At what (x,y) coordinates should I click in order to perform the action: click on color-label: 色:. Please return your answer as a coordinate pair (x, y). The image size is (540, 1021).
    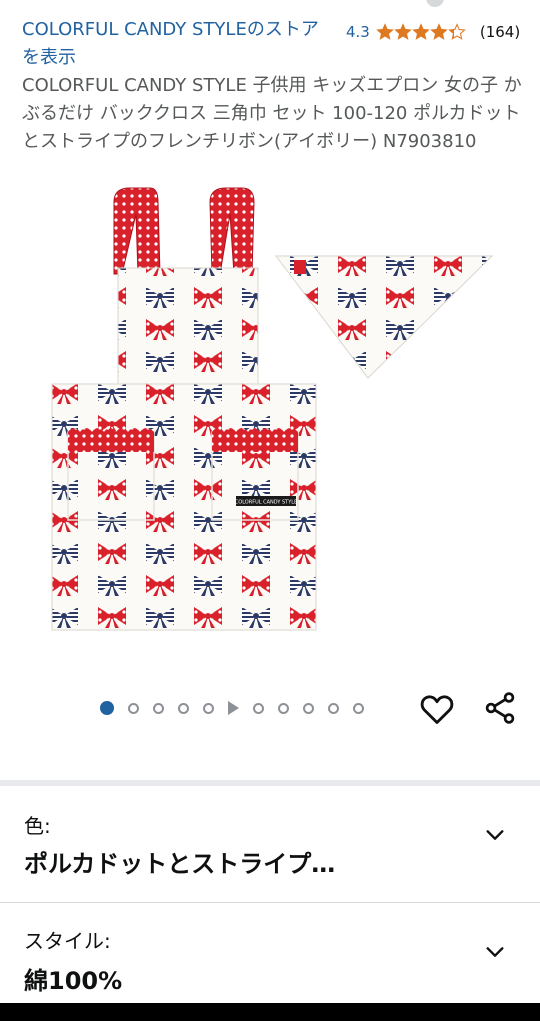
    Looking at the image, I should click on (37, 826).